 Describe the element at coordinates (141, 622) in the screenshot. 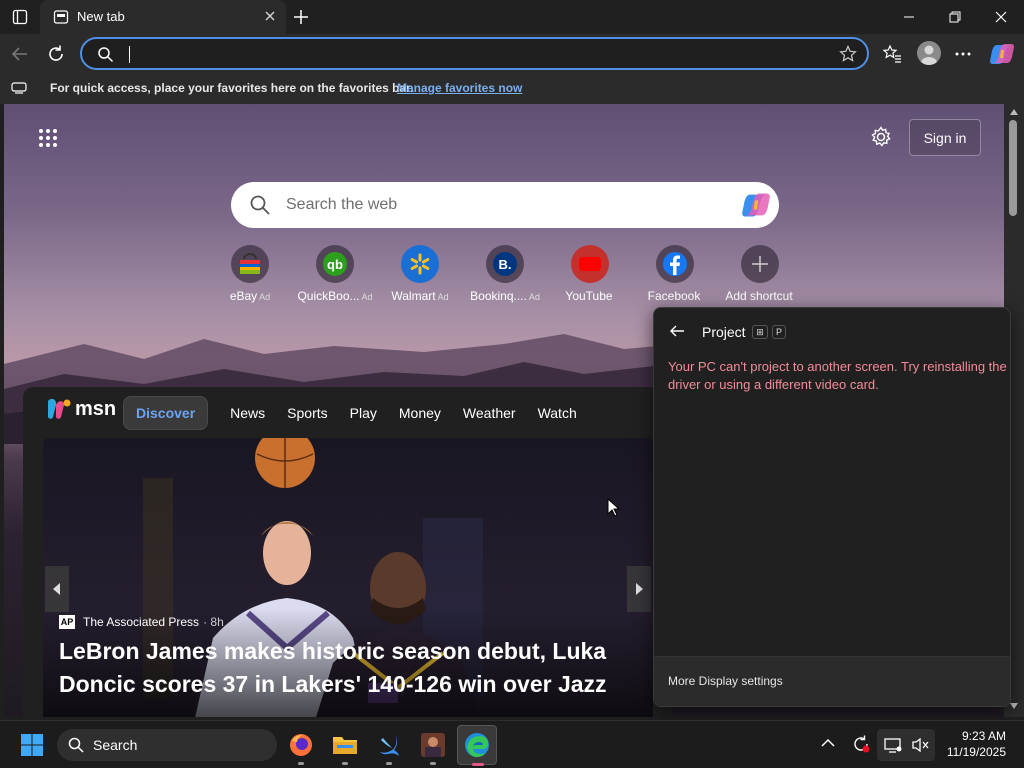

I see `article-source: AP The Associated Press · 8h` at that location.